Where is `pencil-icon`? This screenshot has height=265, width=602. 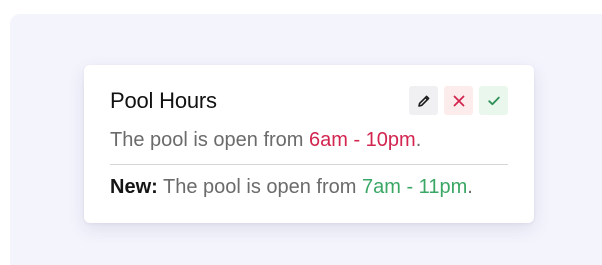 pencil-icon is located at coordinates (424, 101).